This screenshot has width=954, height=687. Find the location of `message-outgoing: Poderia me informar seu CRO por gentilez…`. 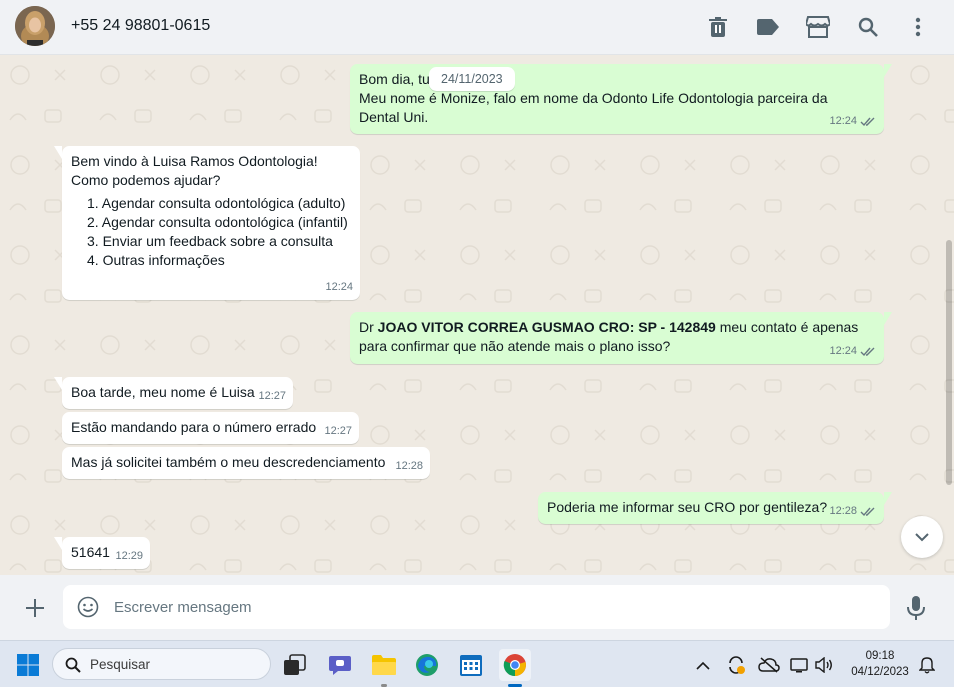

message-outgoing: Poderia me informar seu CRO por gentilez… is located at coordinates (715, 508).